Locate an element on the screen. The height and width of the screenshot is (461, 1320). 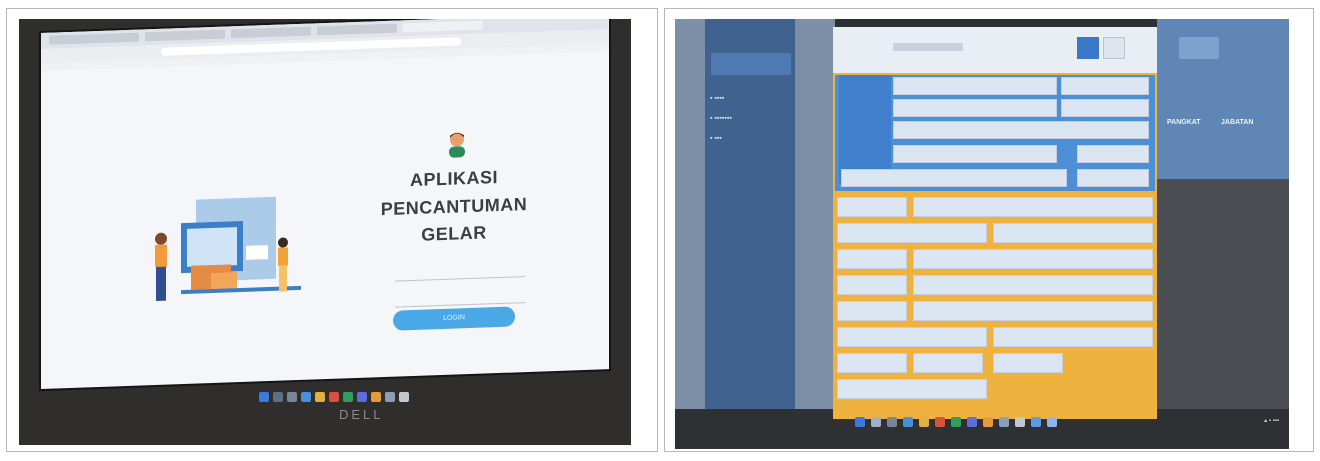
name-field is located at coordinates (975, 86).